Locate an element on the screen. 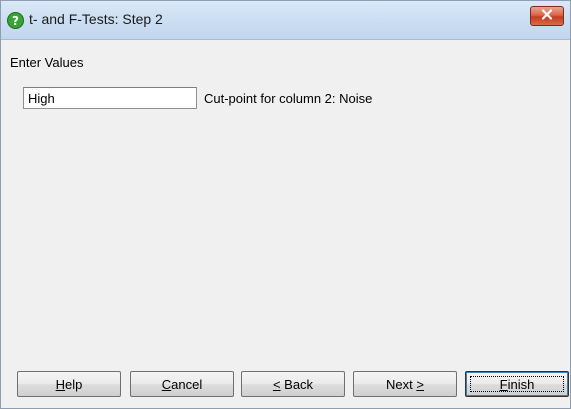  close-icon is located at coordinates (547, 16).